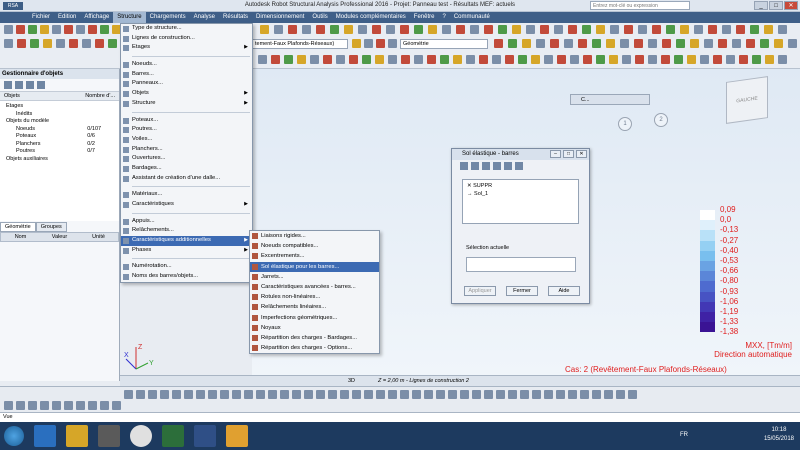  What do you see at coordinates (41, 17) in the screenshot?
I see `menu-0: Fichier` at bounding box center [41, 17].